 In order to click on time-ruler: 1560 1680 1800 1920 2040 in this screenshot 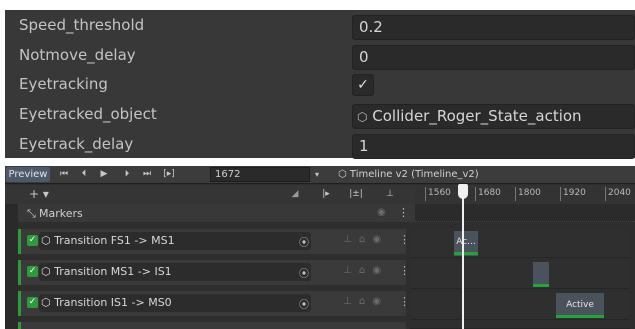, I will do `click(525, 194)`.